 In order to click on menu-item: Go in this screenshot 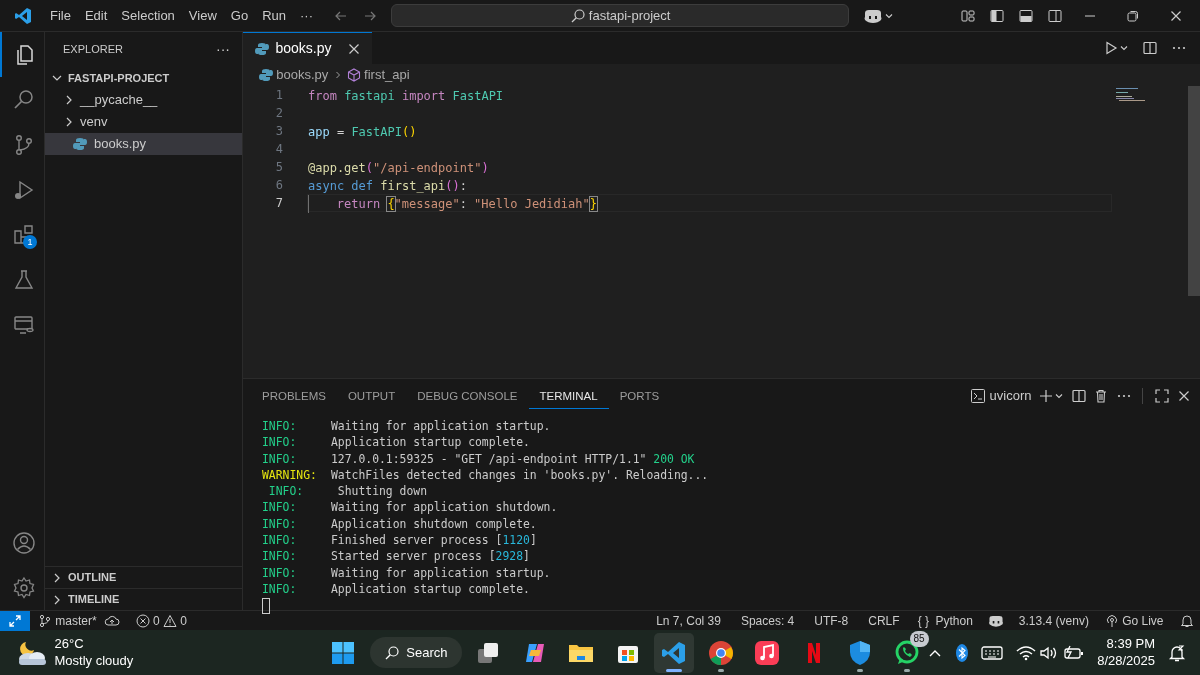, I will do `click(239, 15)`.